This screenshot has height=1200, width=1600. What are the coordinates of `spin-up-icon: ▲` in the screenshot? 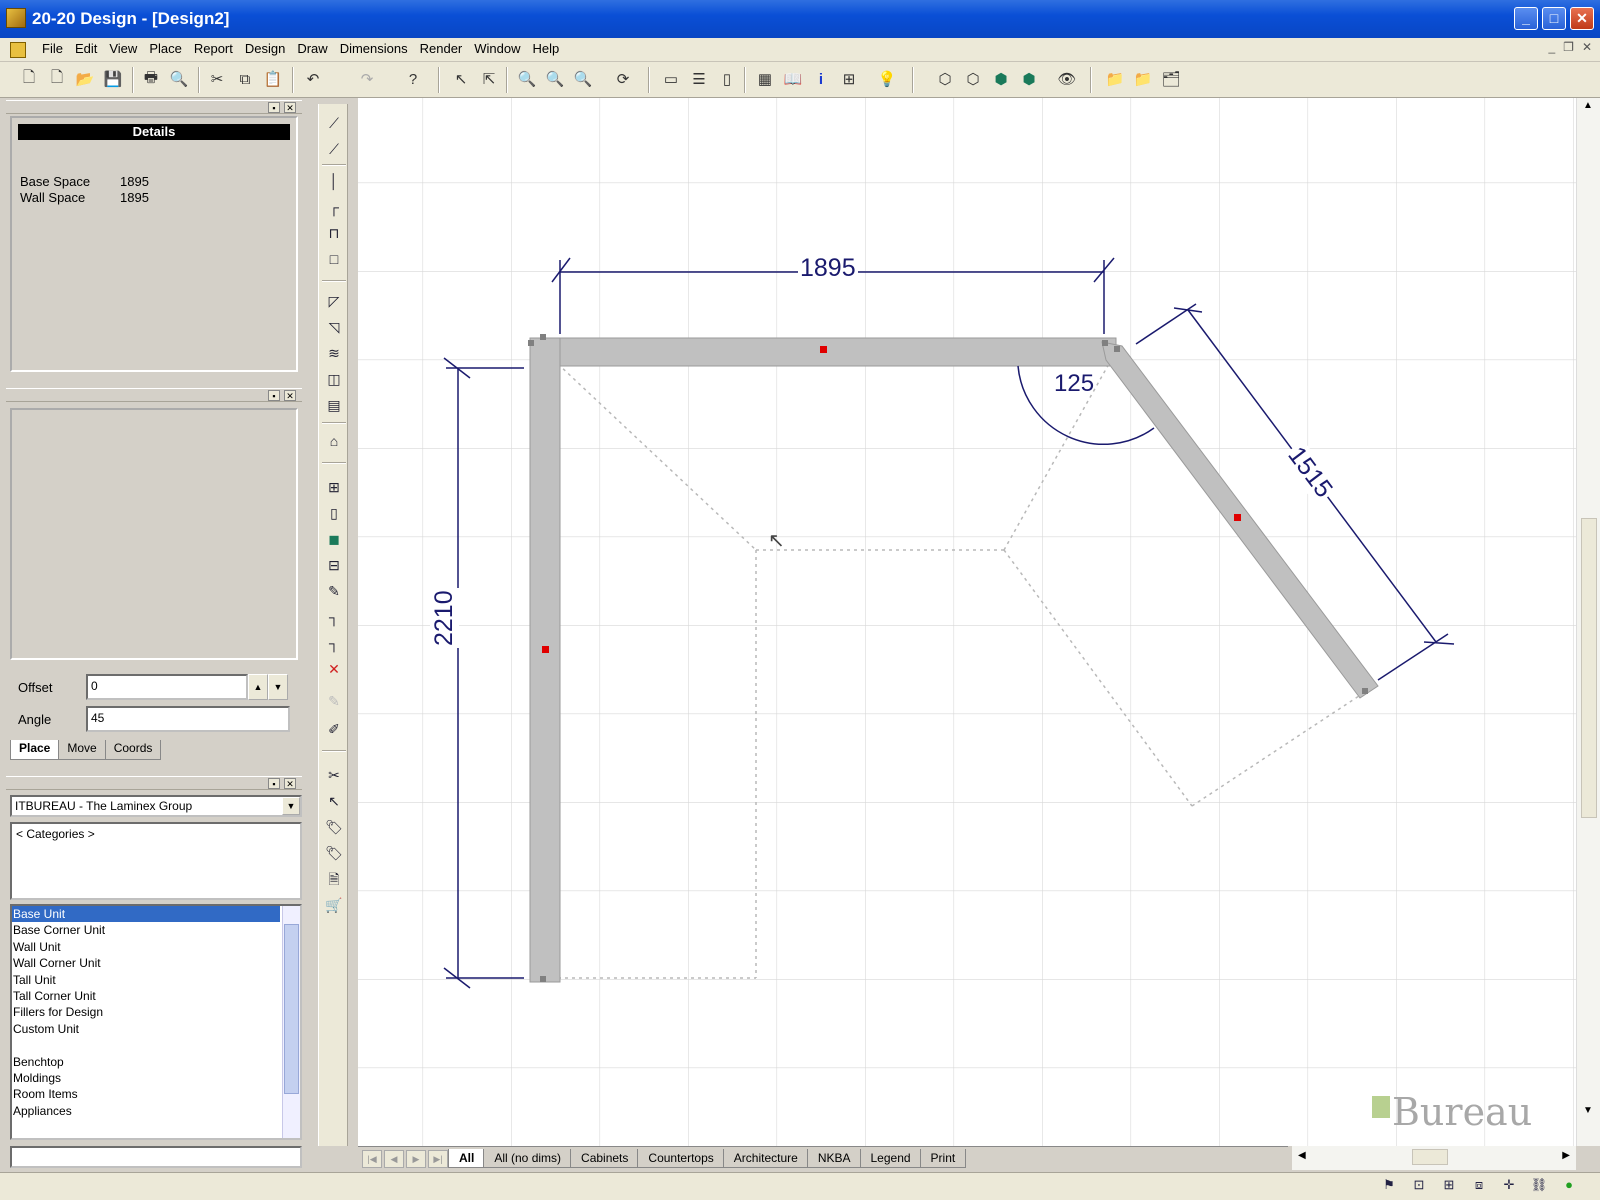 It's located at (258, 687).